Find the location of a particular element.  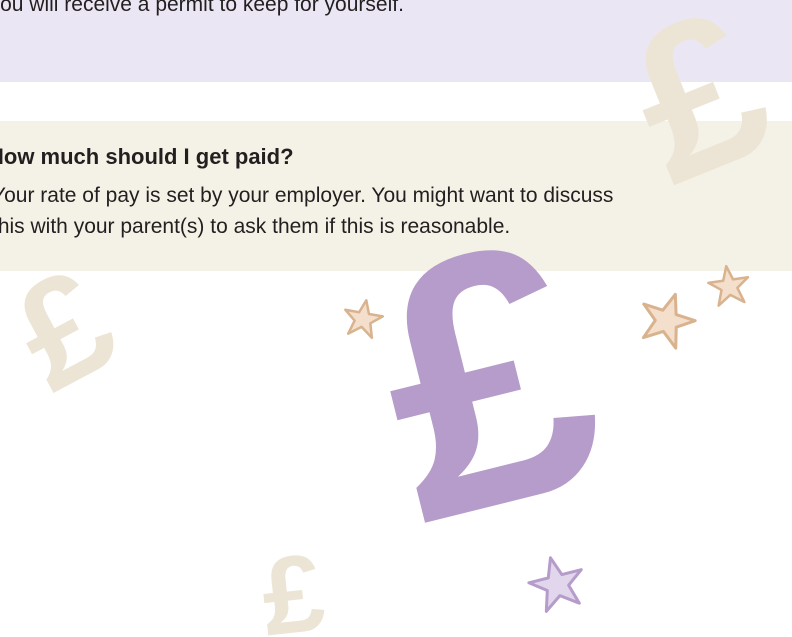

faded-pound-icon-bottom: £ is located at coordinates (293, 584).